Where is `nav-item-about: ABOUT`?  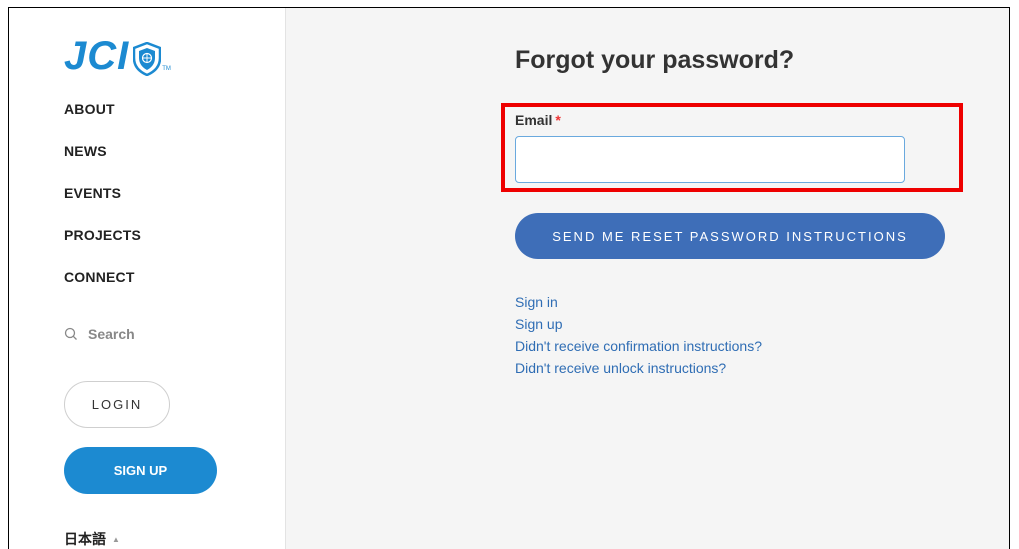
nav-item-about: ABOUT is located at coordinates (102, 122).